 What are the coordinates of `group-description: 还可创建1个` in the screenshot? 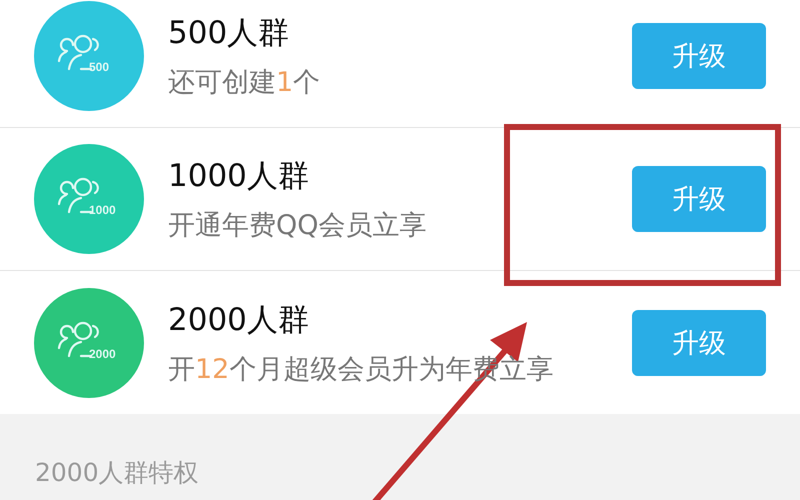 It's located at (245, 83).